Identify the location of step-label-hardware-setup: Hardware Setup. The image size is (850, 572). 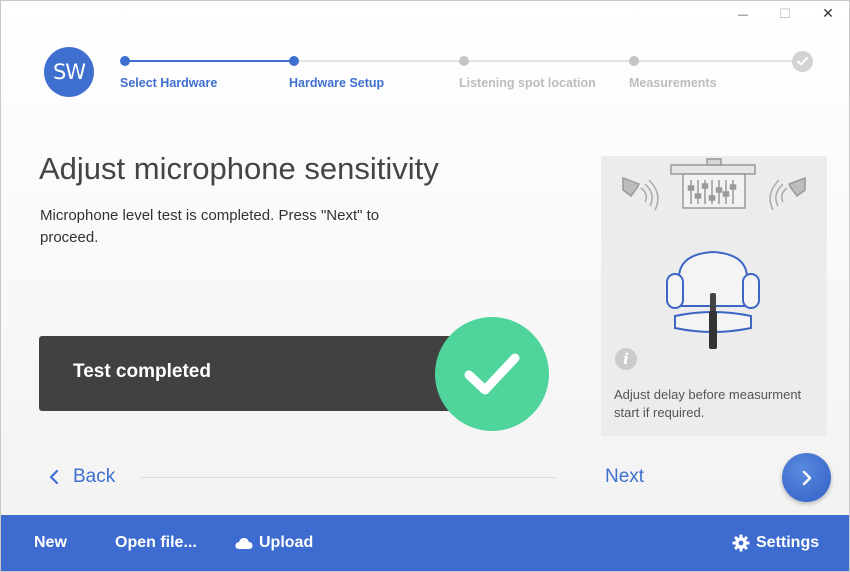
(337, 83).